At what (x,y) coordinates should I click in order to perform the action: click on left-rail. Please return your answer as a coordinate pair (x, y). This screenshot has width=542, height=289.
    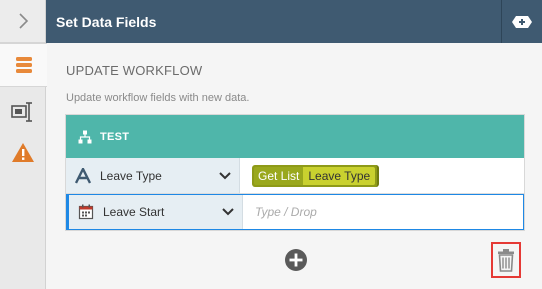
    Looking at the image, I should click on (24, 144).